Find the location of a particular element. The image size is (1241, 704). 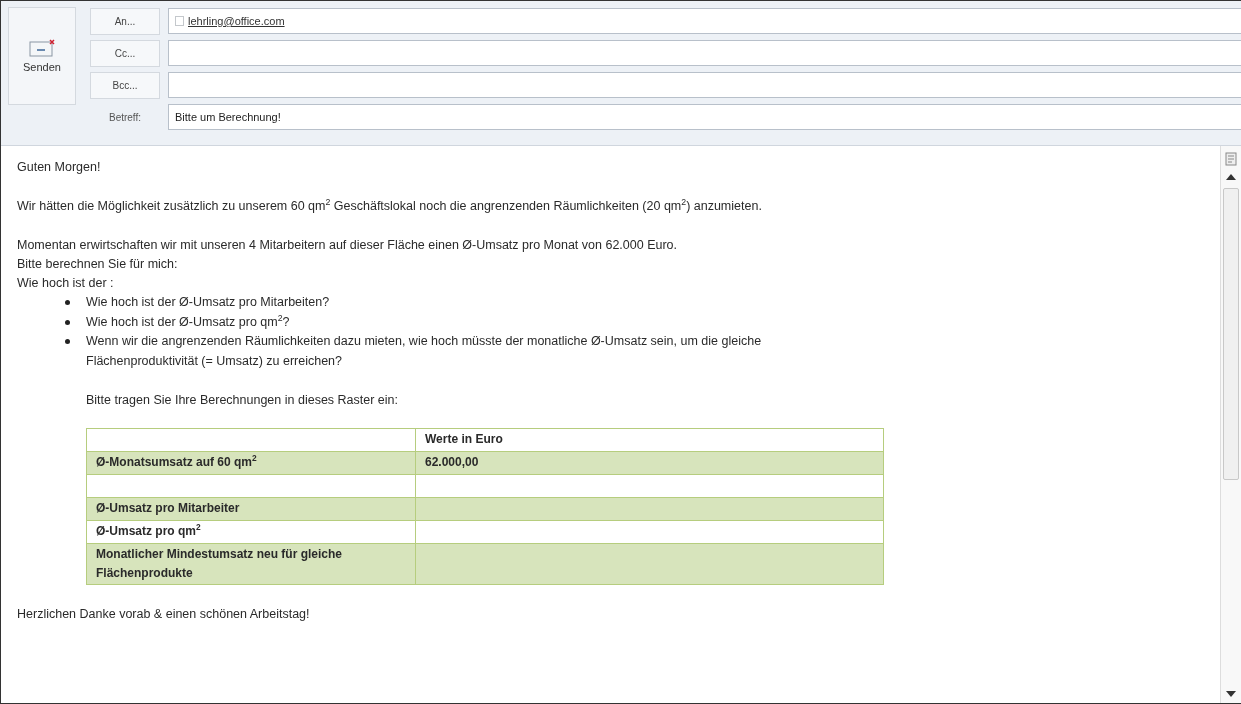

bullet-text: Wie hoch ist der Ø-Umsatz pro Mitarbeiten? is located at coordinates (208, 302).